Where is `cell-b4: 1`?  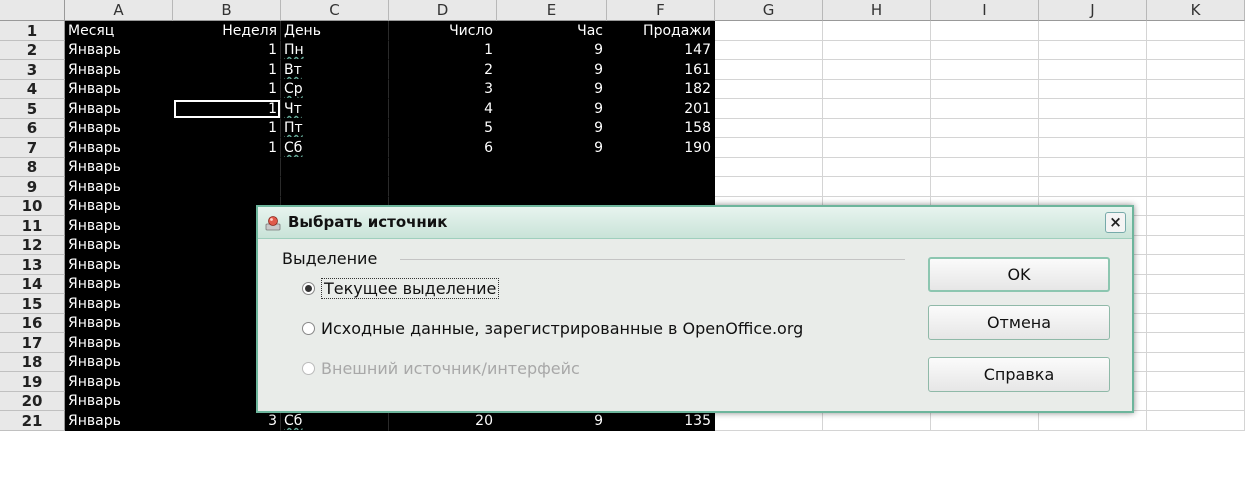
cell-b4: 1 is located at coordinates (227, 89).